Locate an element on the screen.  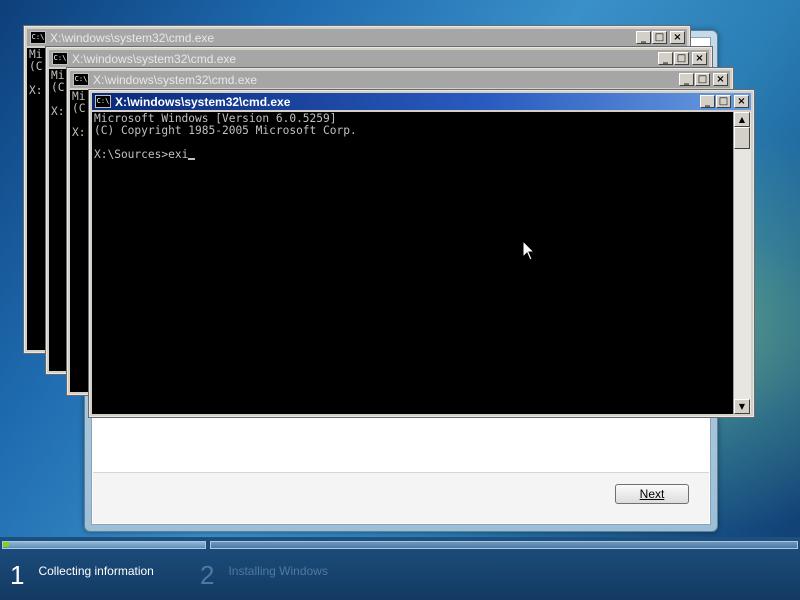
console-copyright-line: (C) Copyright 1985-2005 Microsoft Corp. is located at coordinates (225, 130).